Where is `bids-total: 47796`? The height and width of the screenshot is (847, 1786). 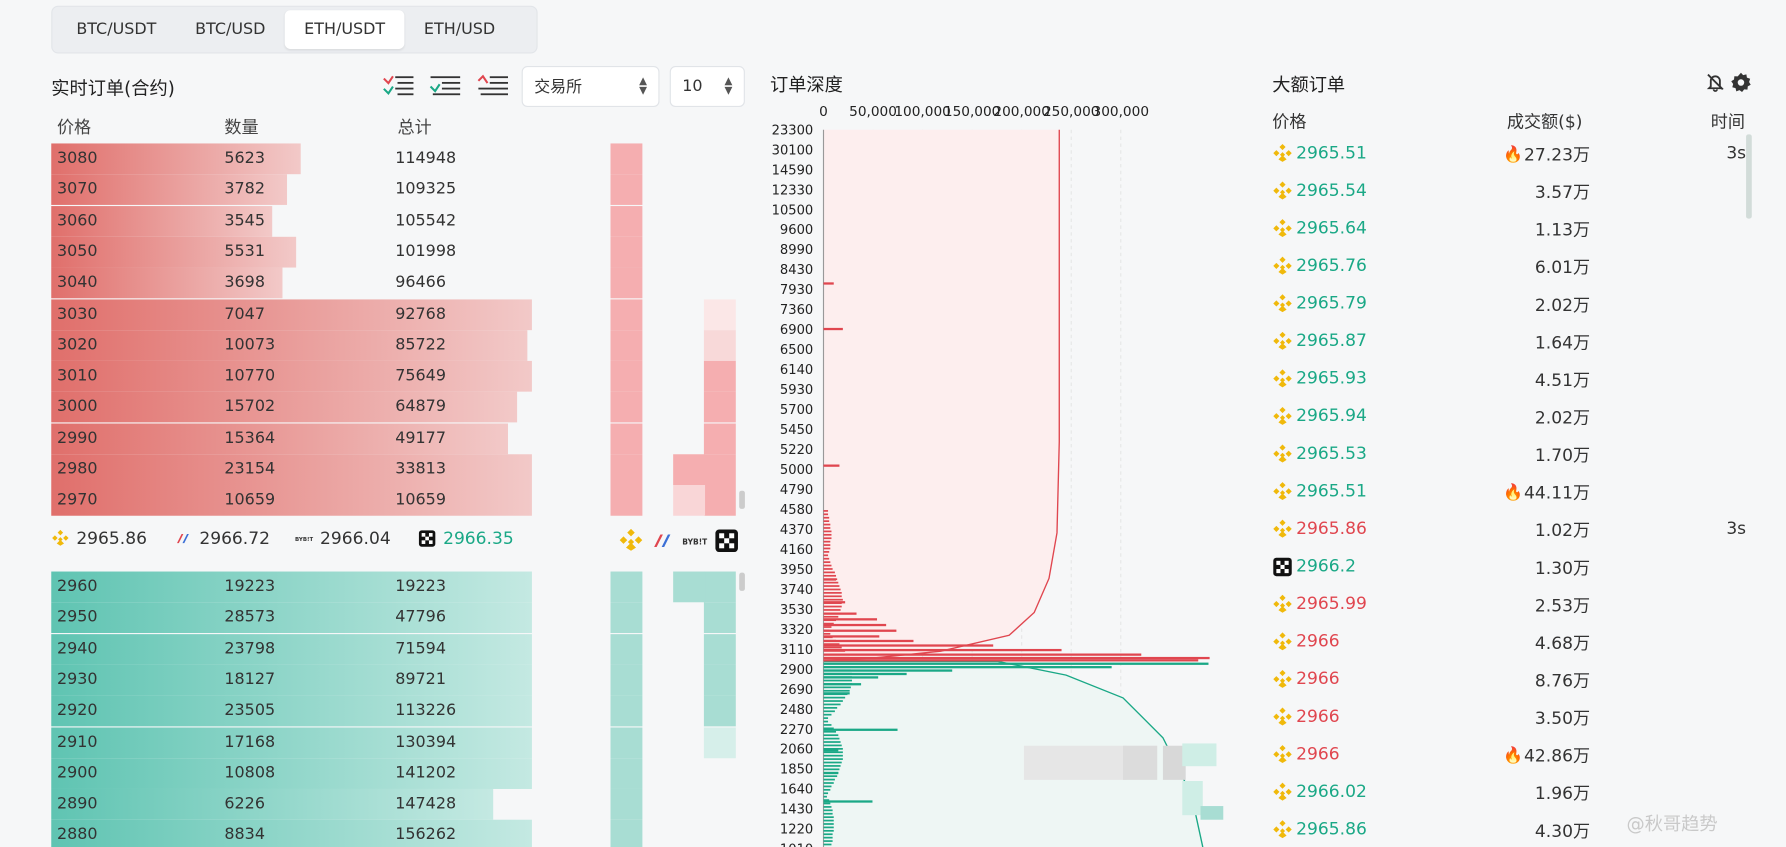
bids-total: 47796 is located at coordinates (420, 617).